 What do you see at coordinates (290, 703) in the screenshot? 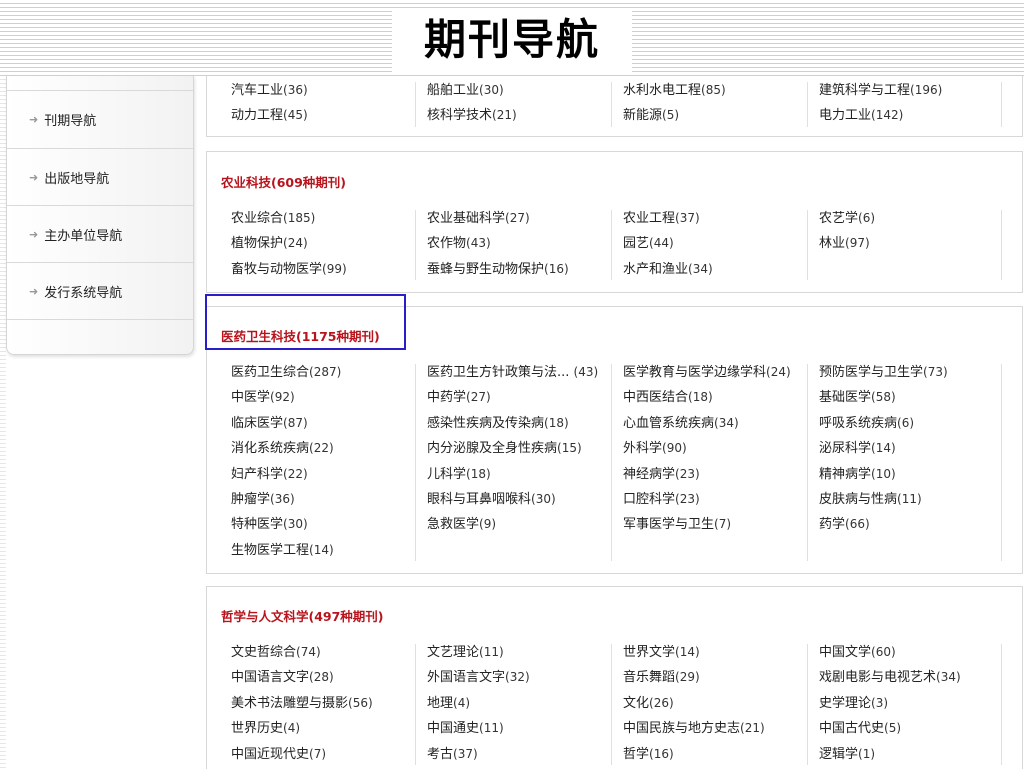
I see `category-name: 美术书法雕塑与摄影` at bounding box center [290, 703].